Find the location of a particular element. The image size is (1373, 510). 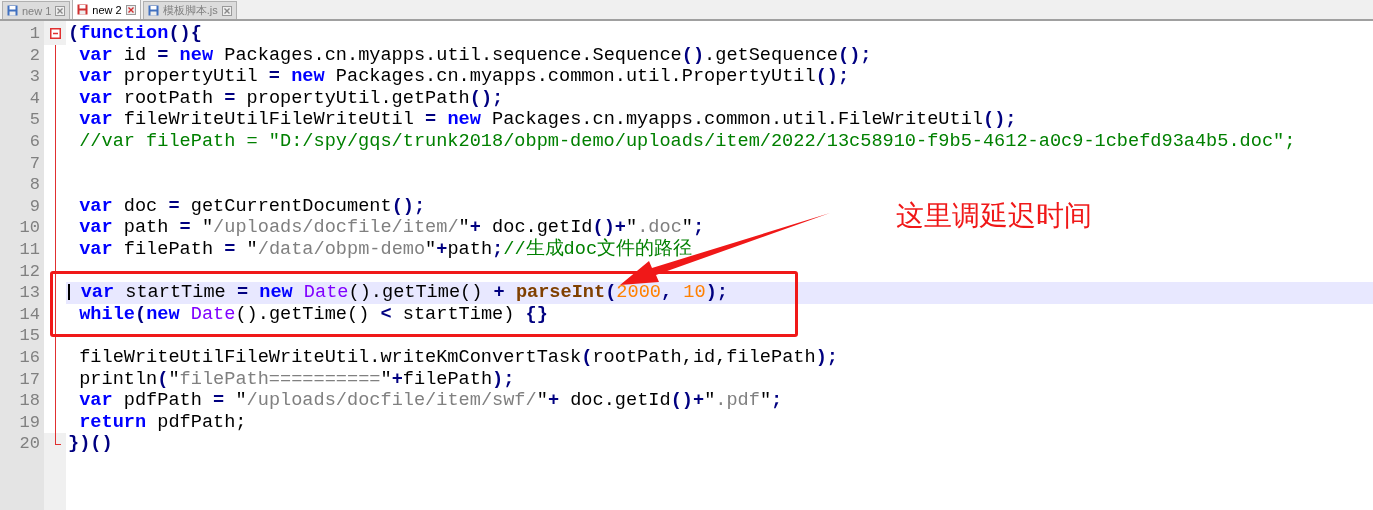

code-line: println("filePath=========="+filePath); is located at coordinates (296, 379).